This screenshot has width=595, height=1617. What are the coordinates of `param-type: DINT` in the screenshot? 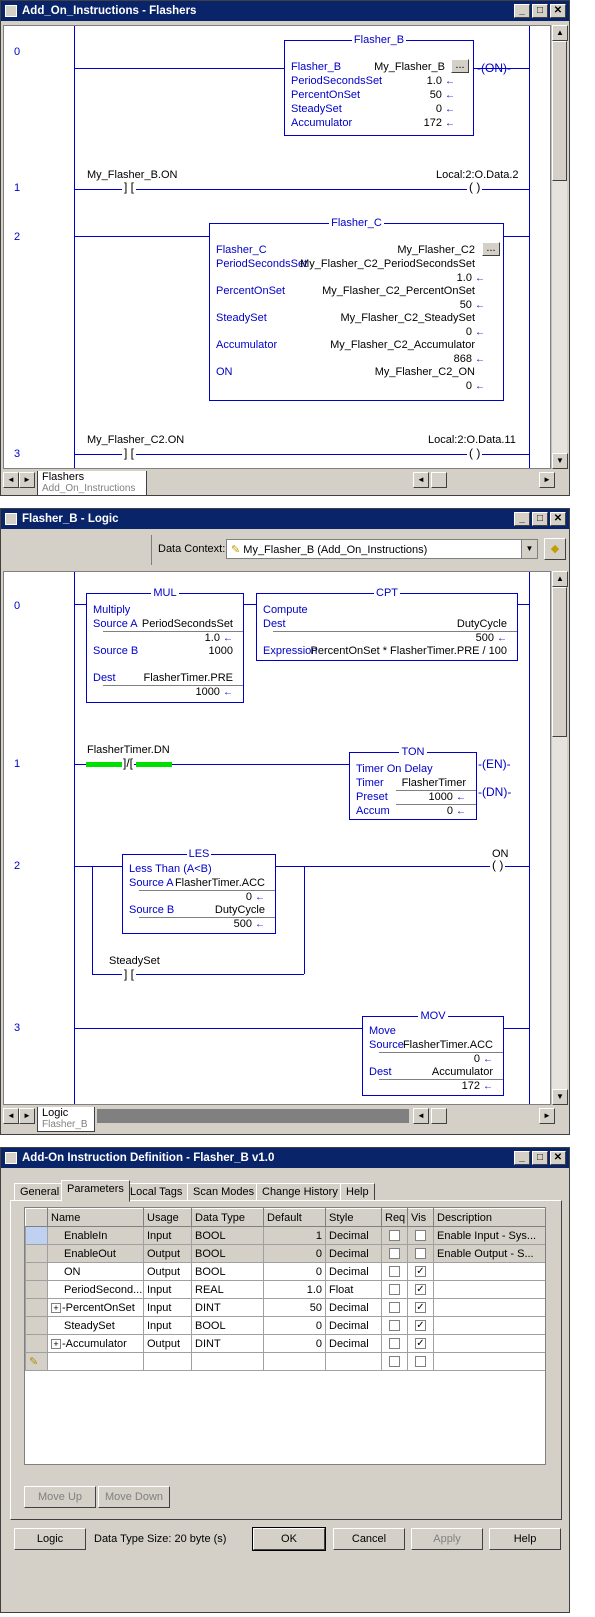 It's located at (227, 1343).